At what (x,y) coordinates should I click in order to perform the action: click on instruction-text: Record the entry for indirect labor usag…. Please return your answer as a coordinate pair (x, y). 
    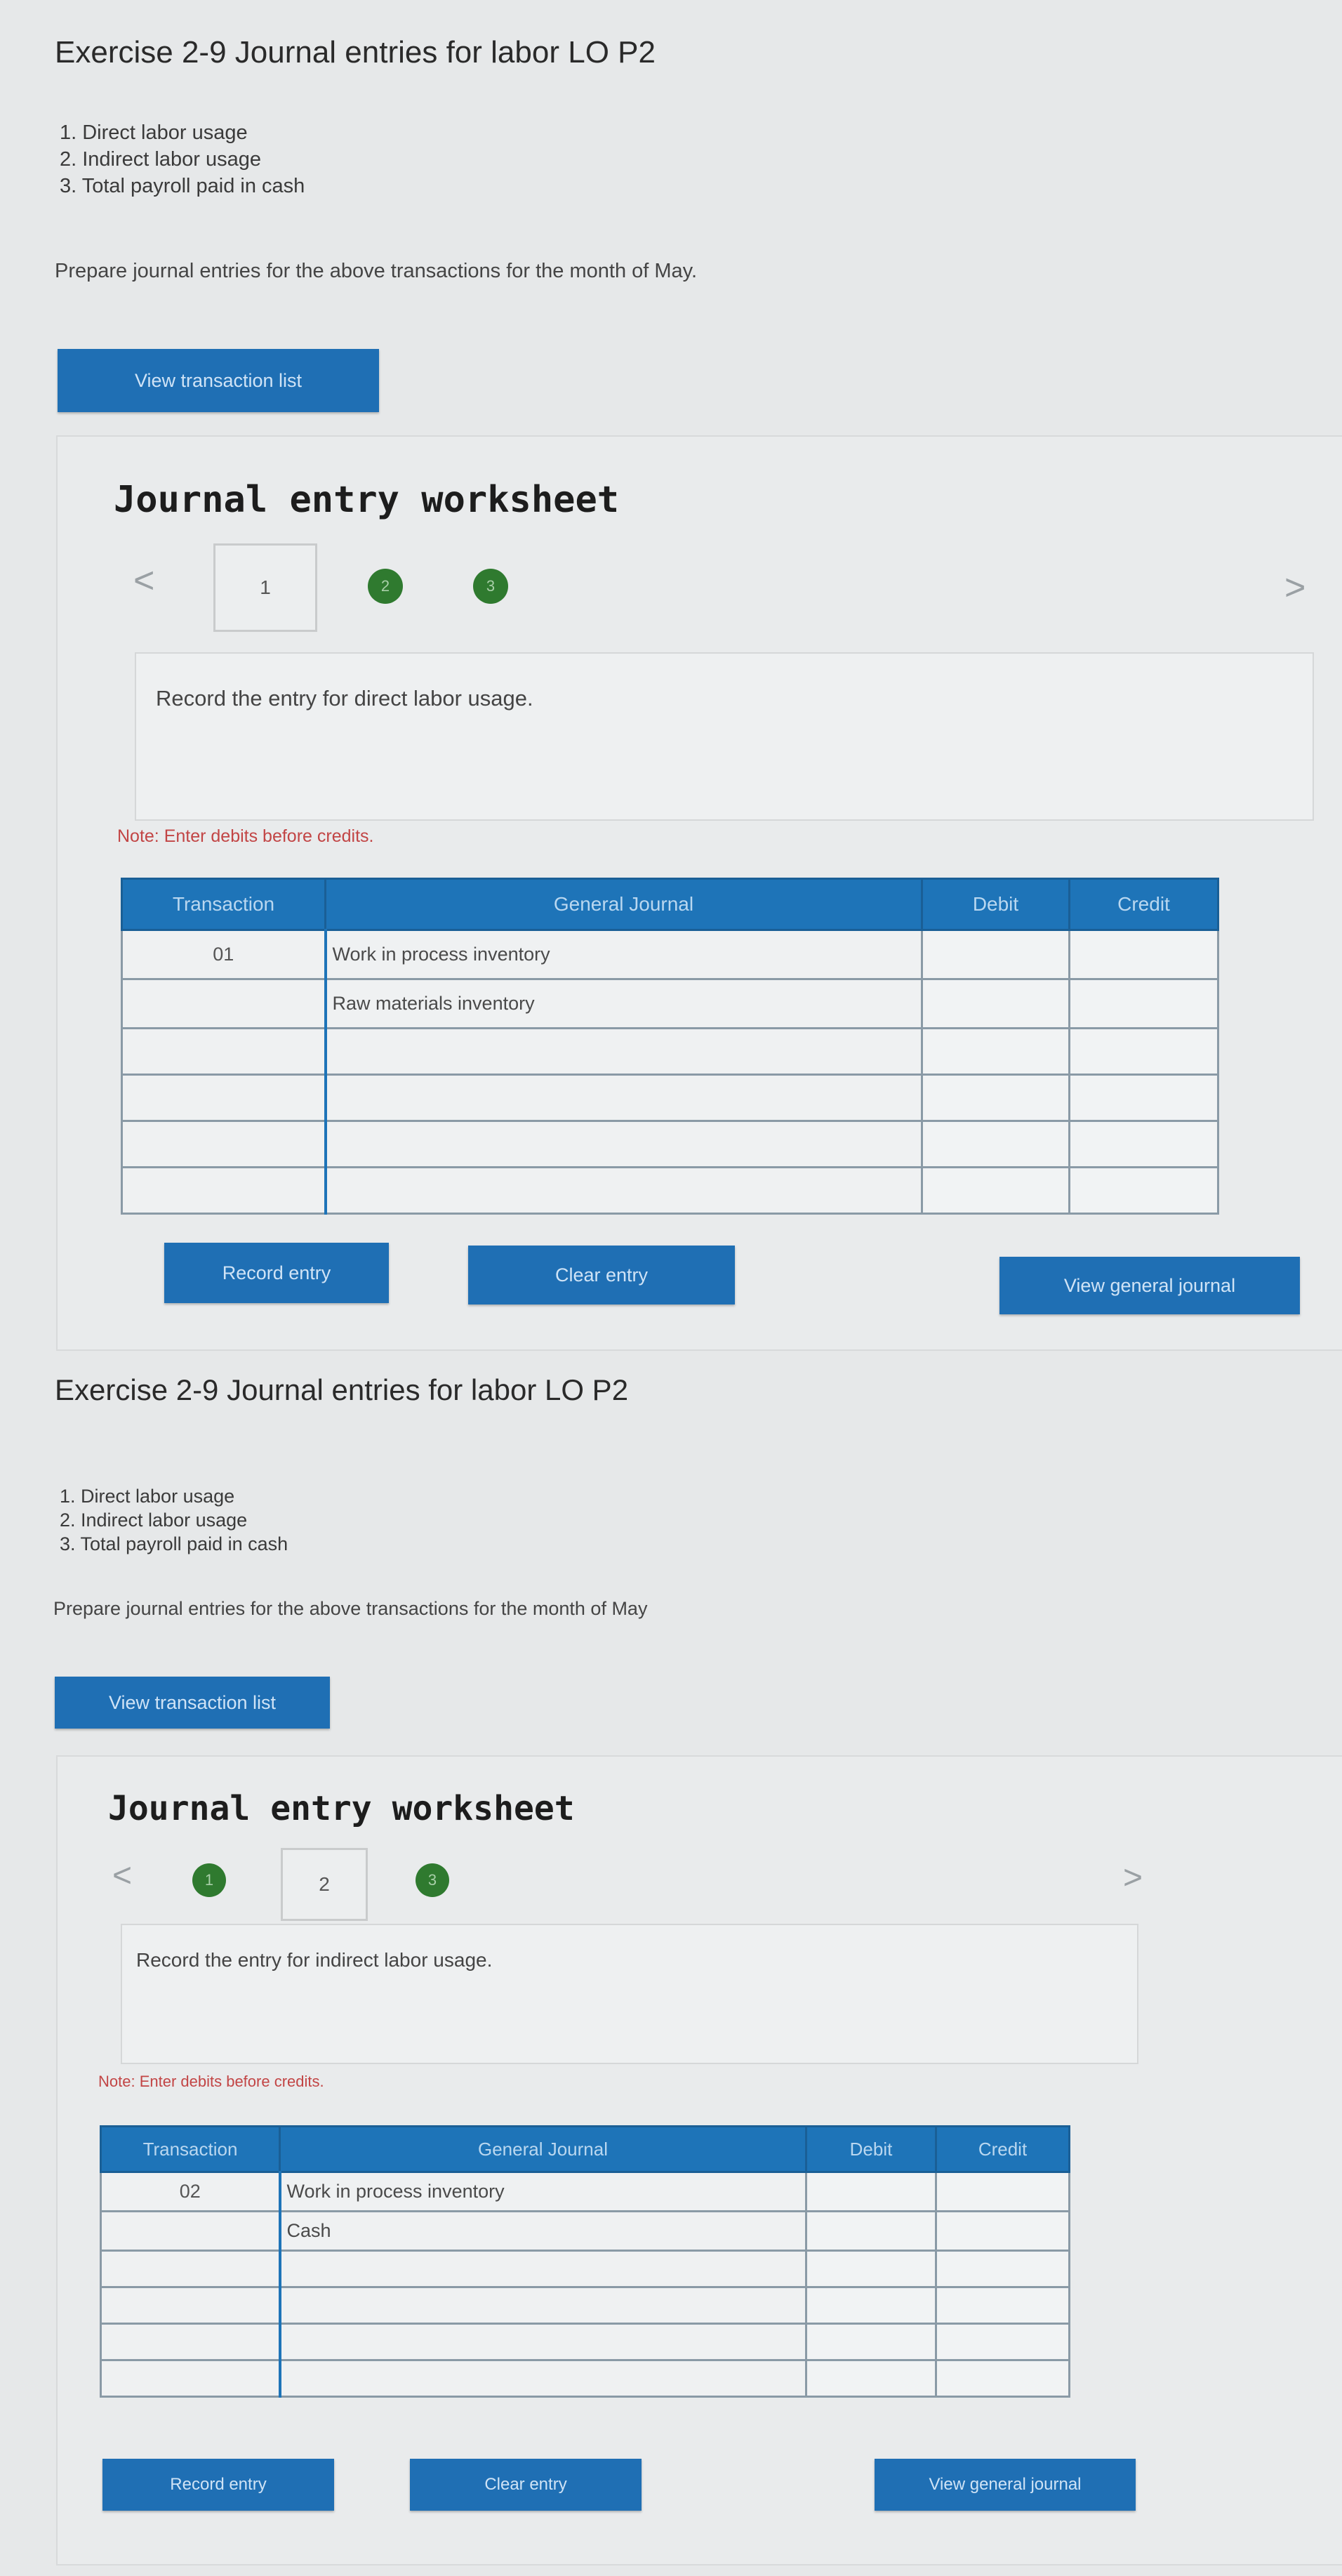
    Looking at the image, I should click on (314, 1960).